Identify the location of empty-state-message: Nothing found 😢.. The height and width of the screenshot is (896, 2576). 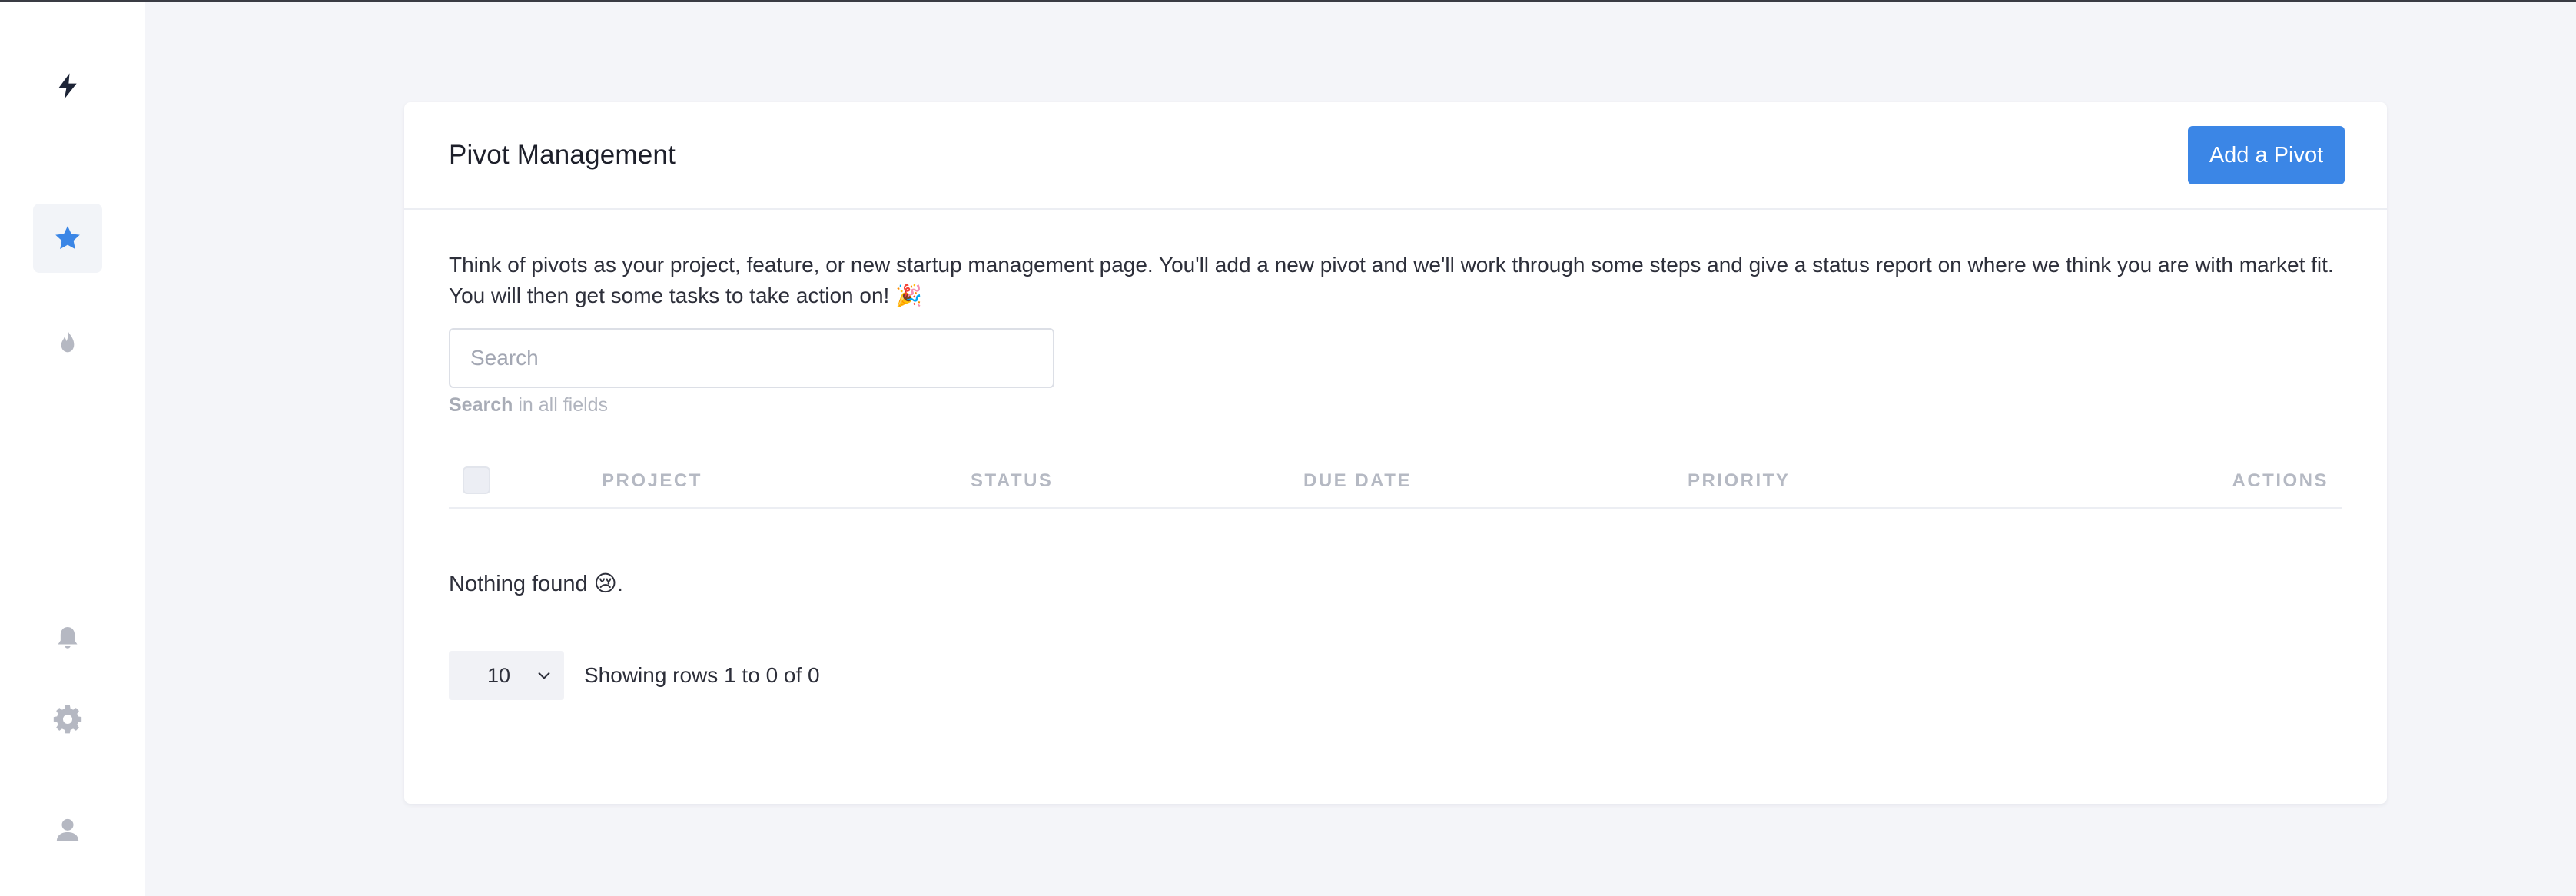
(536, 584).